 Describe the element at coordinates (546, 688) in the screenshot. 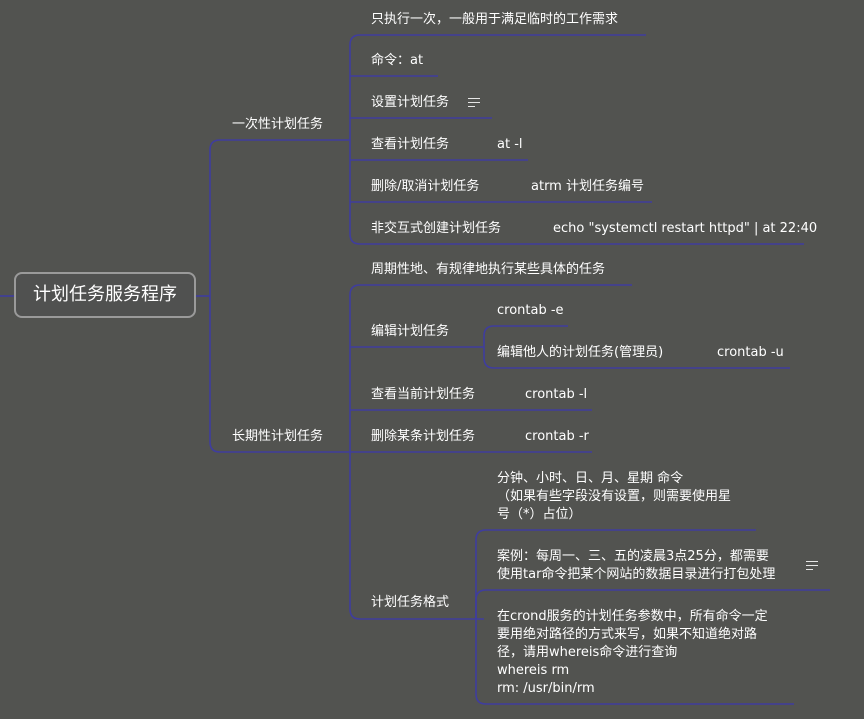

I see `format-path-line: rm: /usr/bin/rm` at that location.